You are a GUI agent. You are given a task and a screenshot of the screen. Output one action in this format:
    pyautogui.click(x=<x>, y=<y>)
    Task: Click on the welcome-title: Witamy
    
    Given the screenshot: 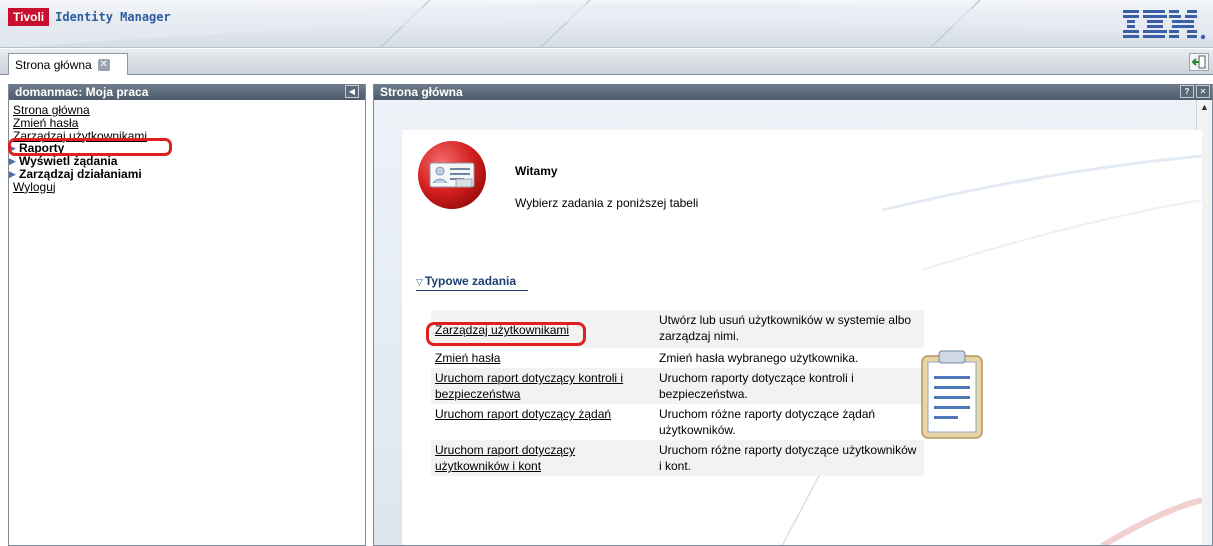 What is the action you would take?
    pyautogui.click(x=536, y=171)
    